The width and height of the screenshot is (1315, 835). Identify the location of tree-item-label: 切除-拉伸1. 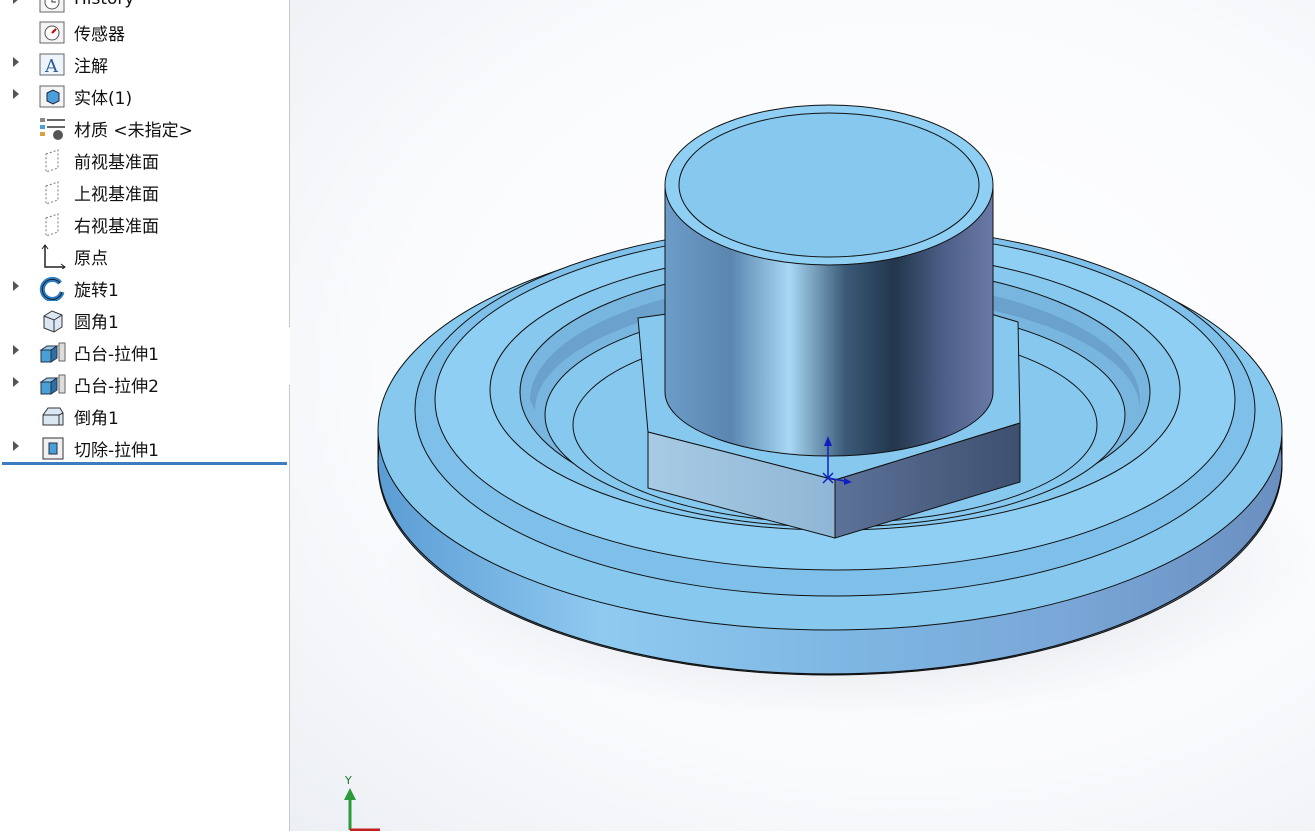
(116, 451).